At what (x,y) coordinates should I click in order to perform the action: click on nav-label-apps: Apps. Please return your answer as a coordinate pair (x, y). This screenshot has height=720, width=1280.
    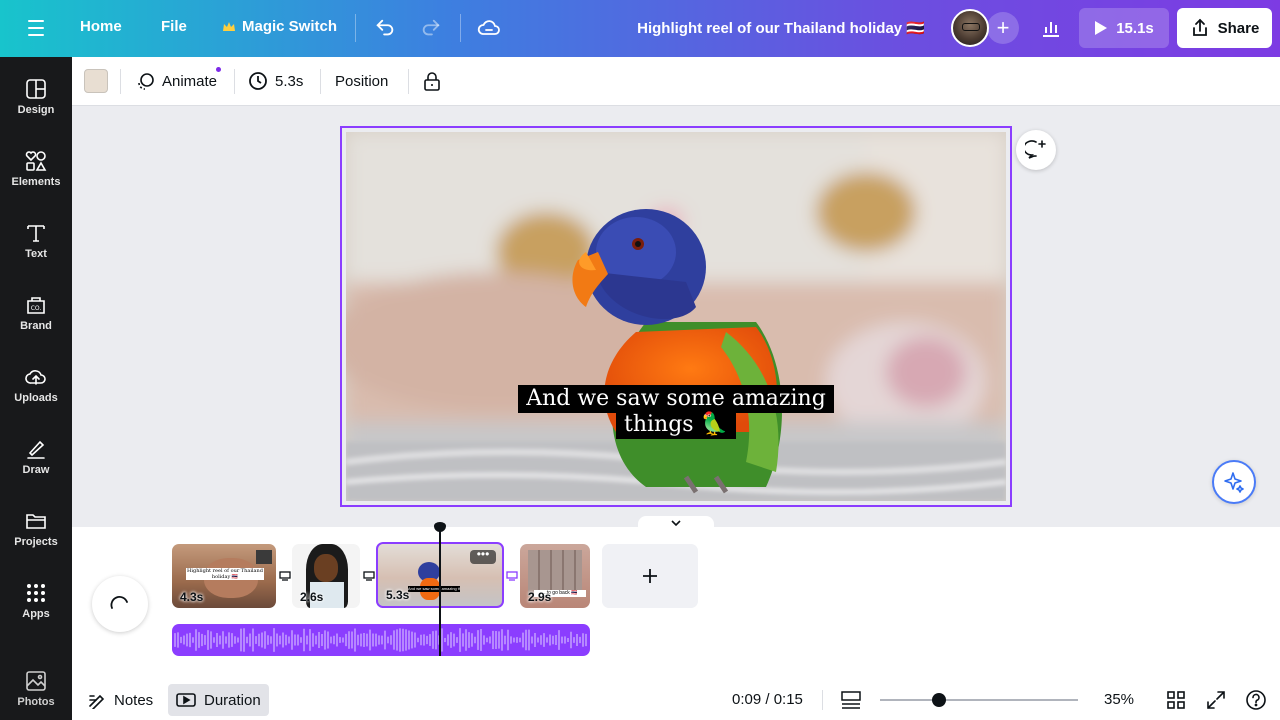
    Looking at the image, I should click on (36, 614).